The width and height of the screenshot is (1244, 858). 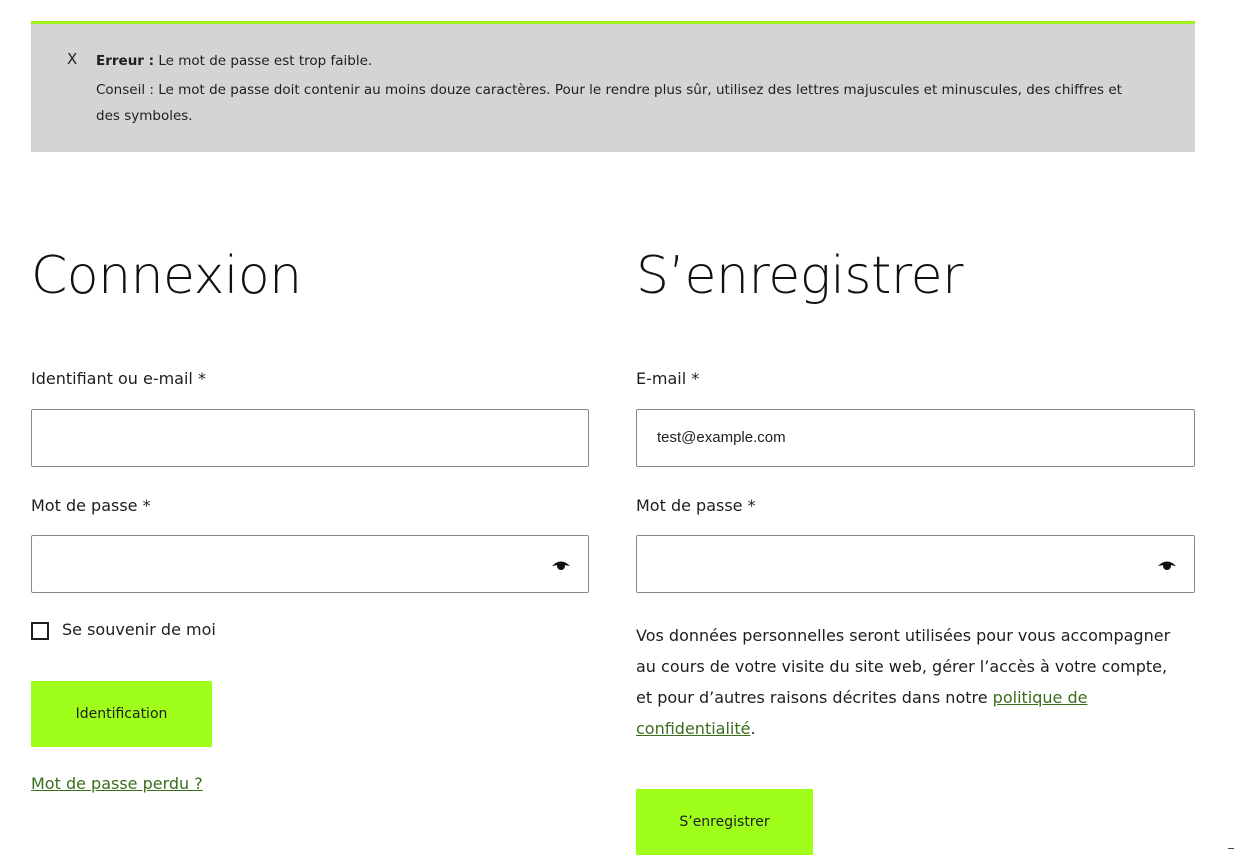 I want to click on notice-error-label: Erreur :, so click(x=125, y=61).